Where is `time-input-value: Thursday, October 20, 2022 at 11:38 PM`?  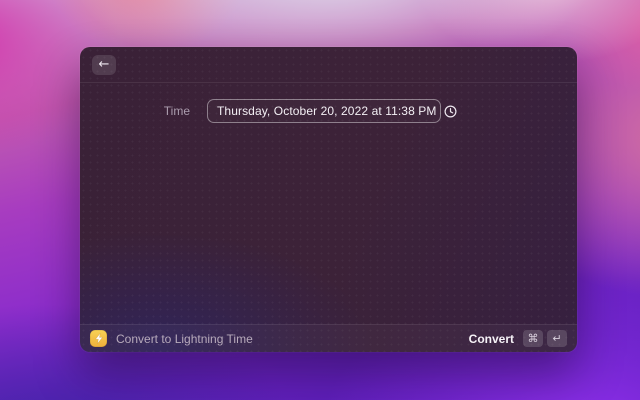
time-input-value: Thursday, October 20, 2022 at 11:38 PM is located at coordinates (327, 111).